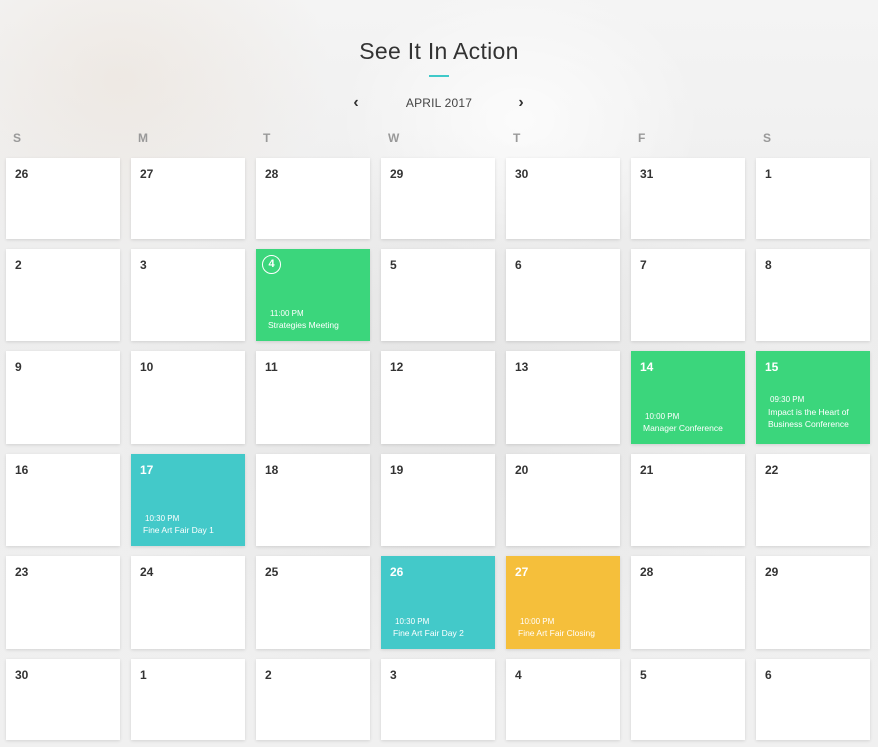 Image resolution: width=878 pixels, height=747 pixels. What do you see at coordinates (313, 295) in the screenshot?
I see `calendar-event-cell: 4 11:00 PM Strategies Meeting` at bounding box center [313, 295].